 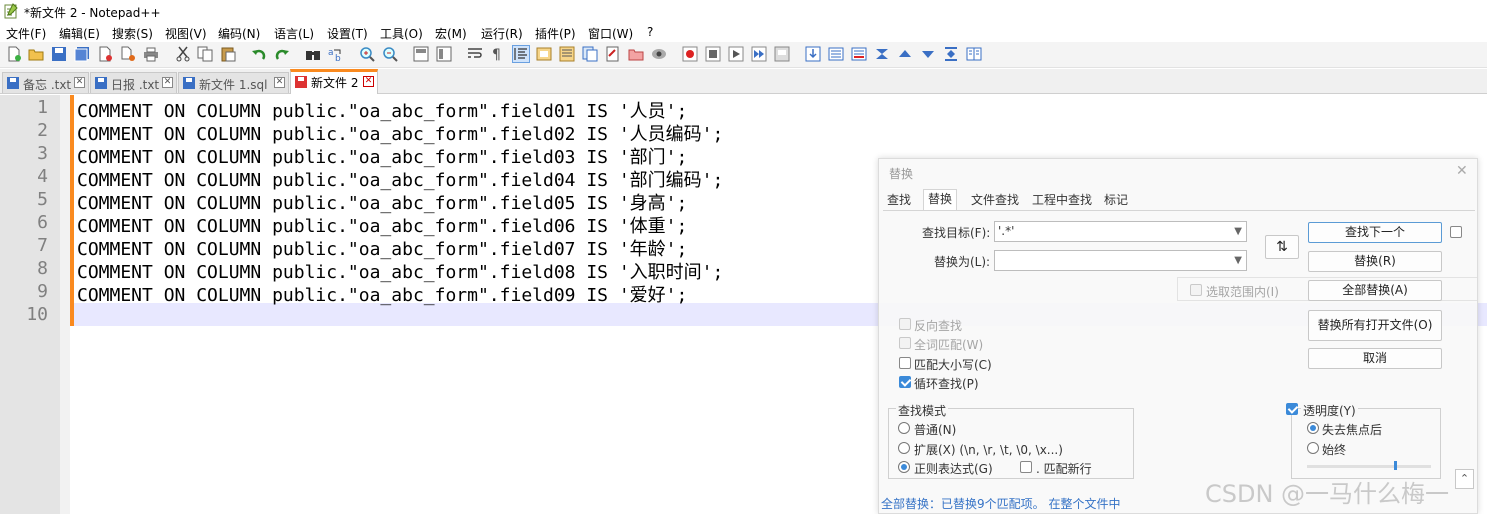 I want to click on new-file-icon, so click(x=14, y=54).